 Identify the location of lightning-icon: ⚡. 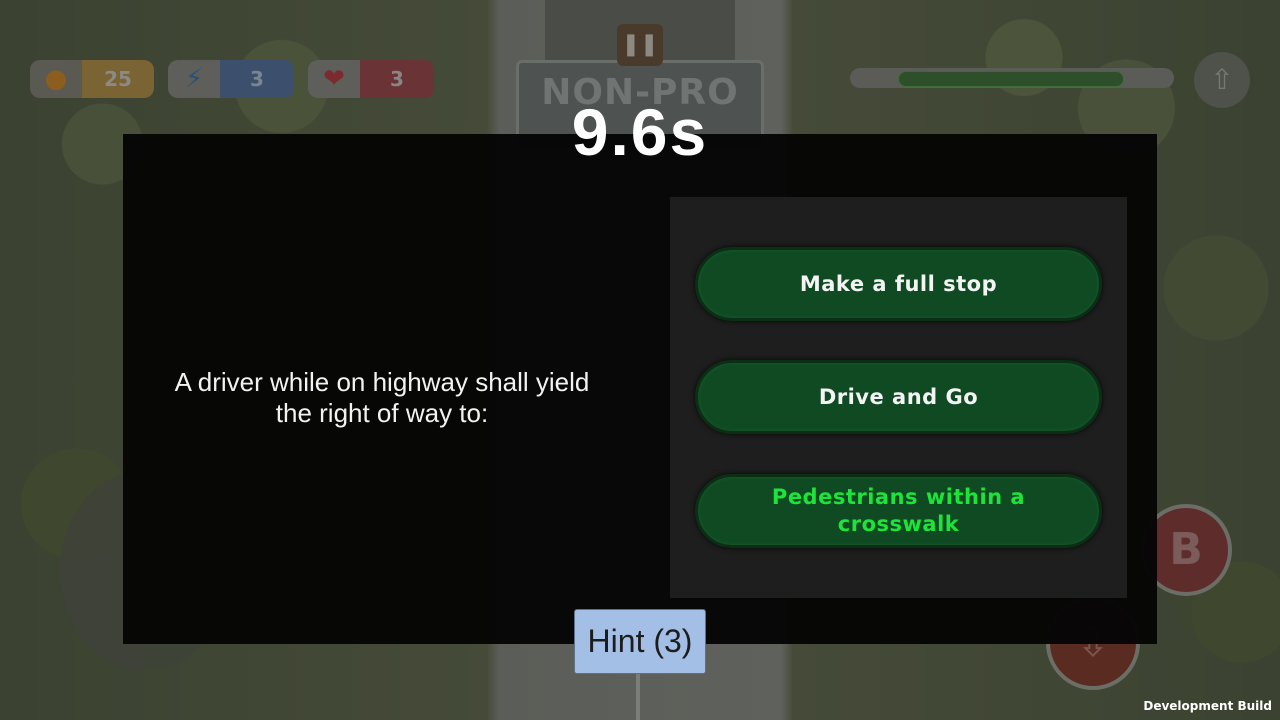
(194, 79).